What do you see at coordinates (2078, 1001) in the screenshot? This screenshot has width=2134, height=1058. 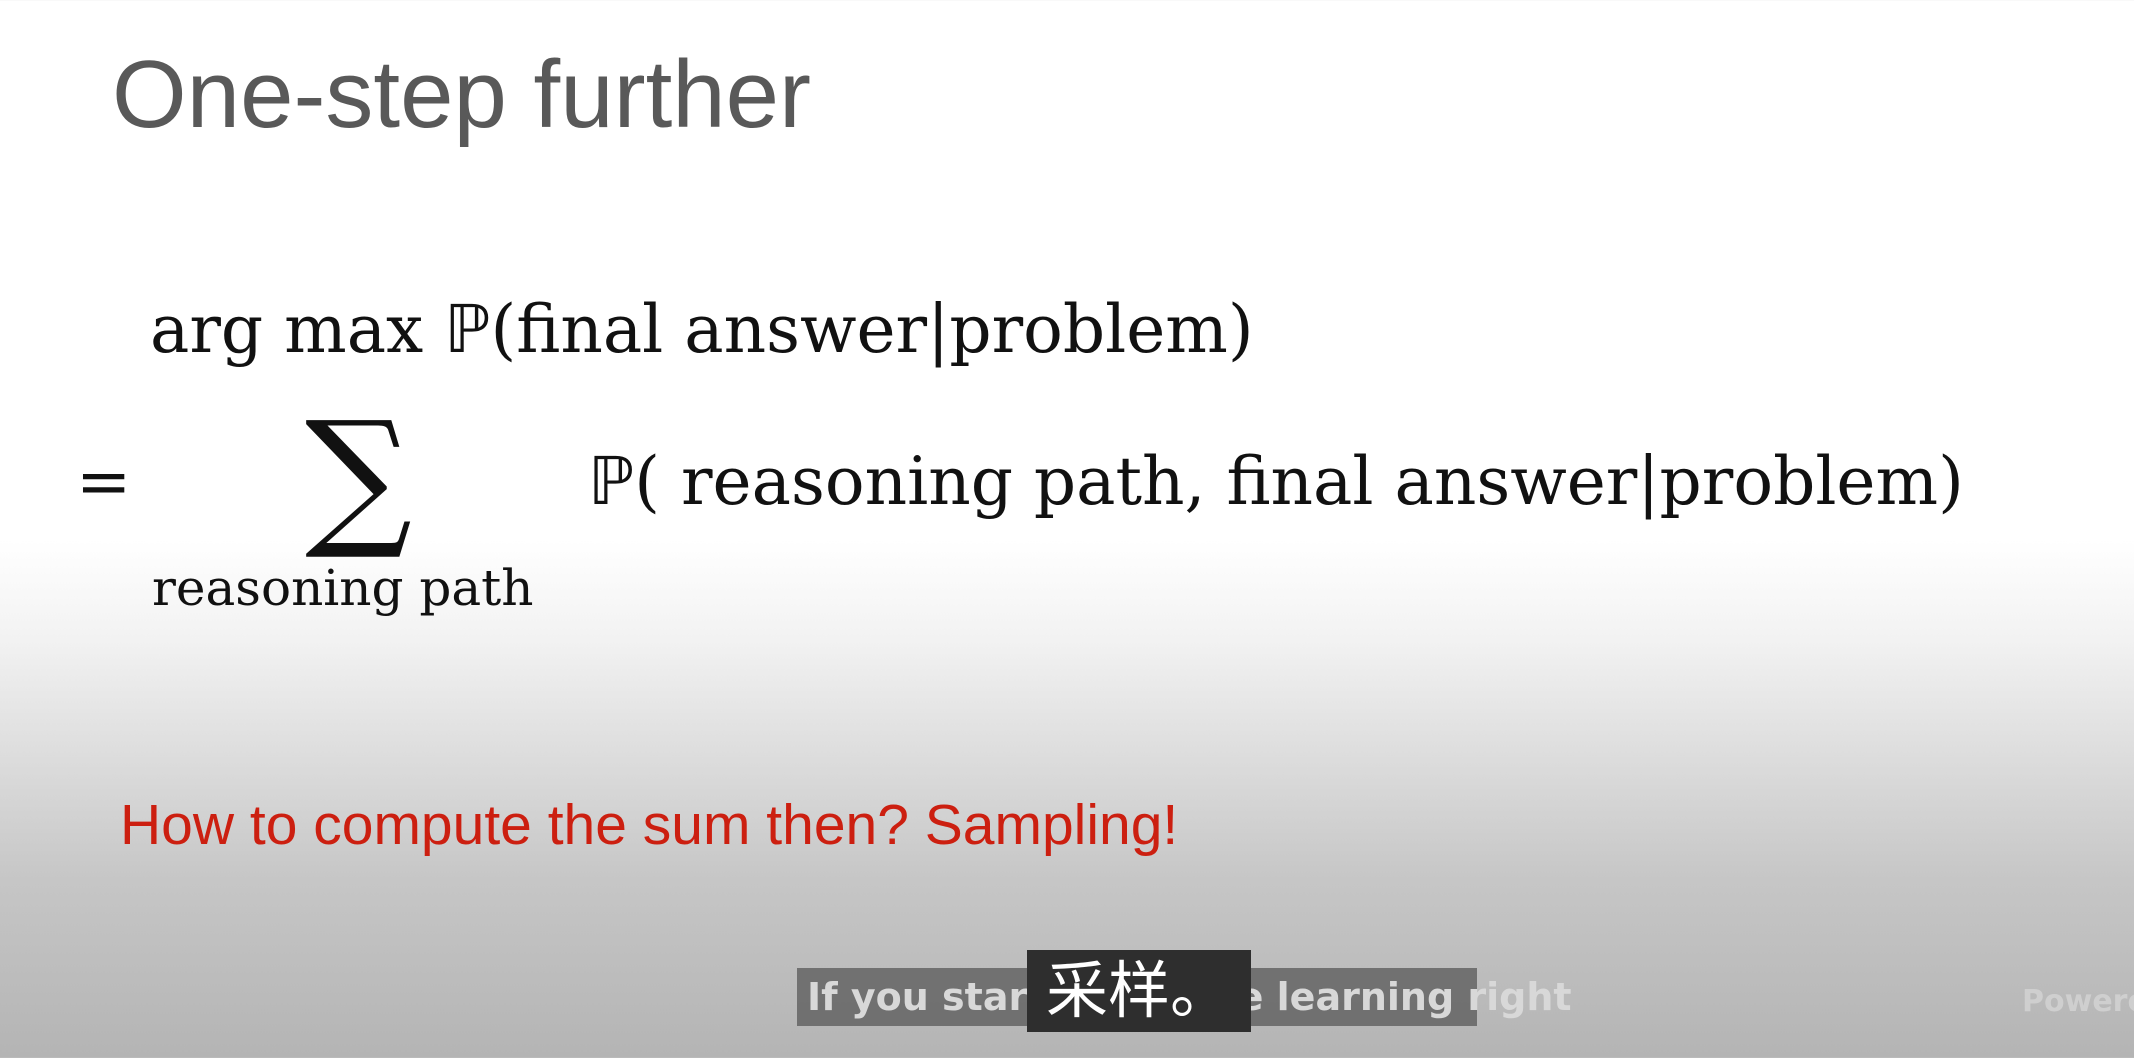 I see `watermark: Powered` at bounding box center [2078, 1001].